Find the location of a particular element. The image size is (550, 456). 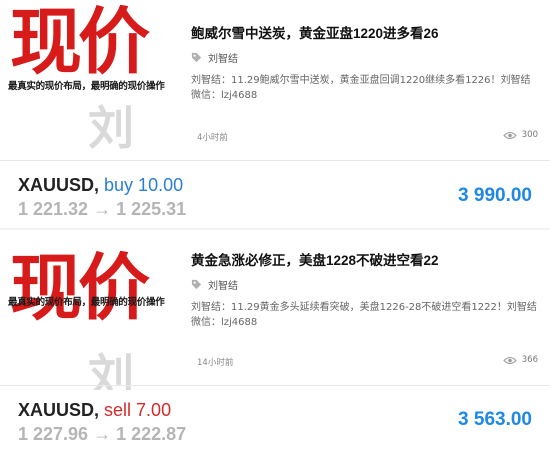

trade-profit: 3 990.00 is located at coordinates (495, 195).